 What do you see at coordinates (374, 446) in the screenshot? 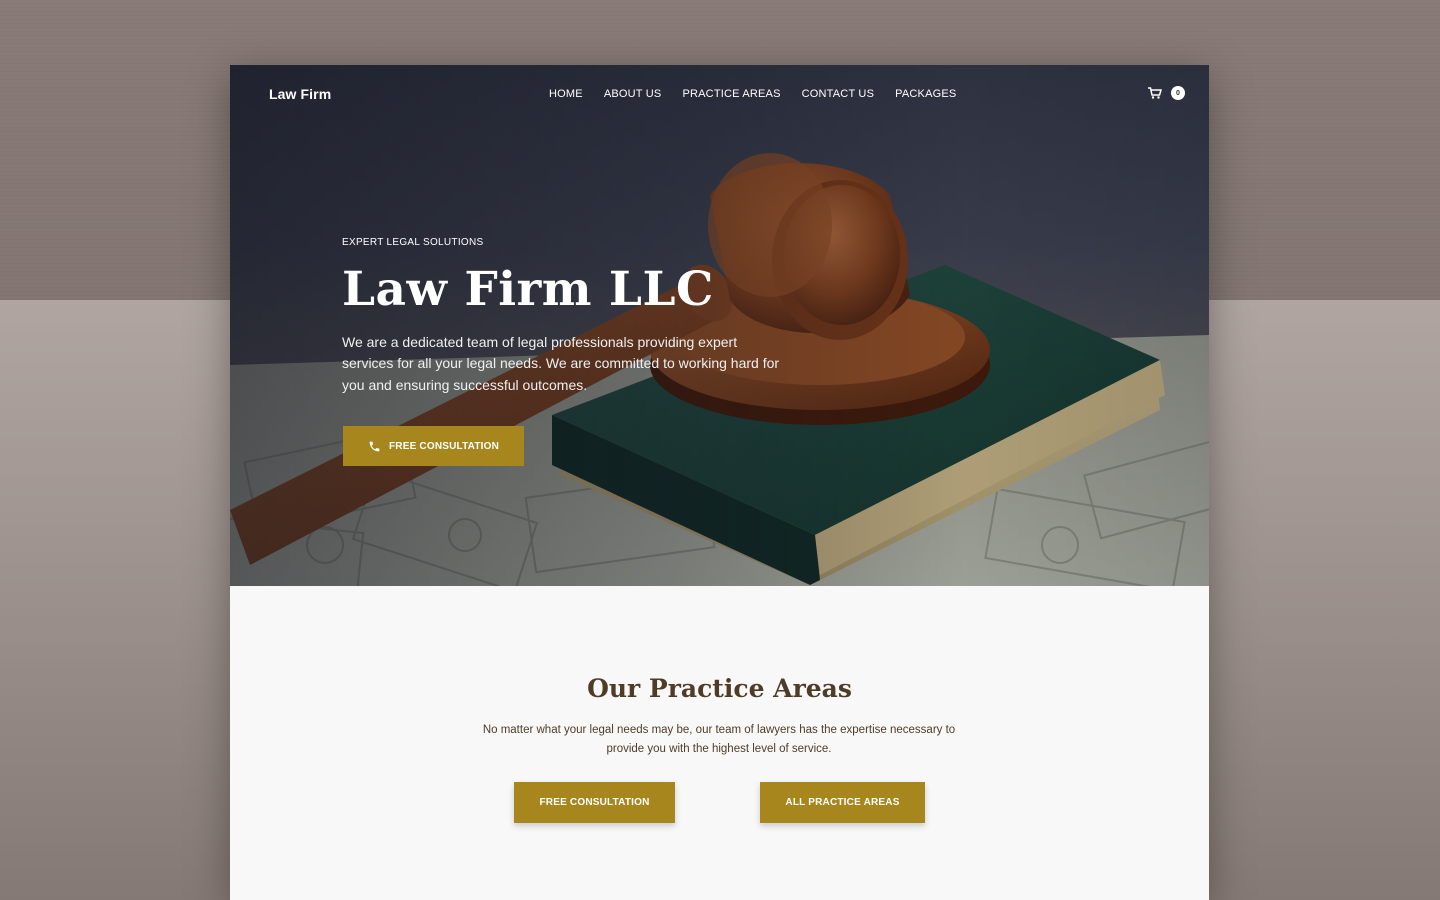
I see `phone-icon` at bounding box center [374, 446].